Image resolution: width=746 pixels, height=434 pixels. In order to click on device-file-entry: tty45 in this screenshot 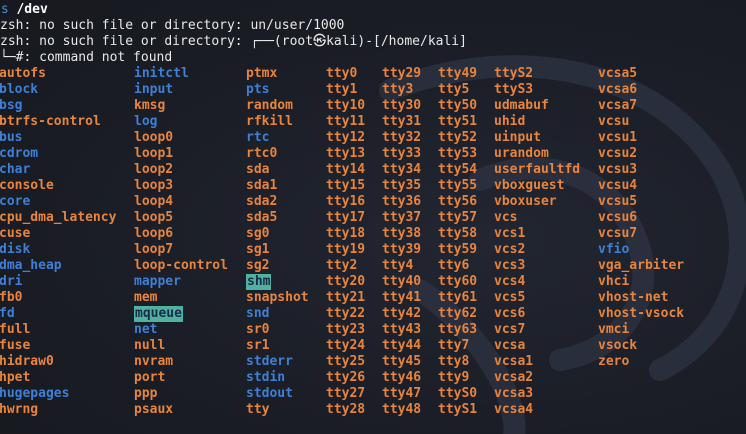, I will do `click(402, 361)`.